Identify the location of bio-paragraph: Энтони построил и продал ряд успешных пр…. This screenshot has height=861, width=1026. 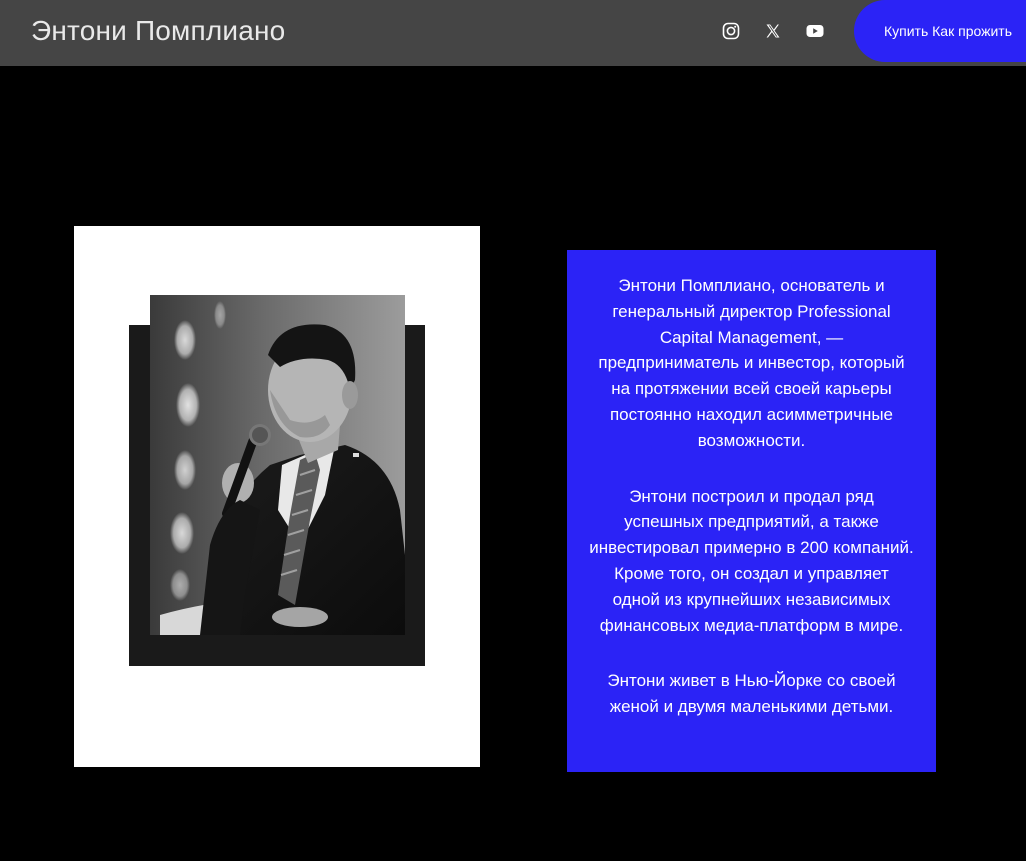
(751, 560).